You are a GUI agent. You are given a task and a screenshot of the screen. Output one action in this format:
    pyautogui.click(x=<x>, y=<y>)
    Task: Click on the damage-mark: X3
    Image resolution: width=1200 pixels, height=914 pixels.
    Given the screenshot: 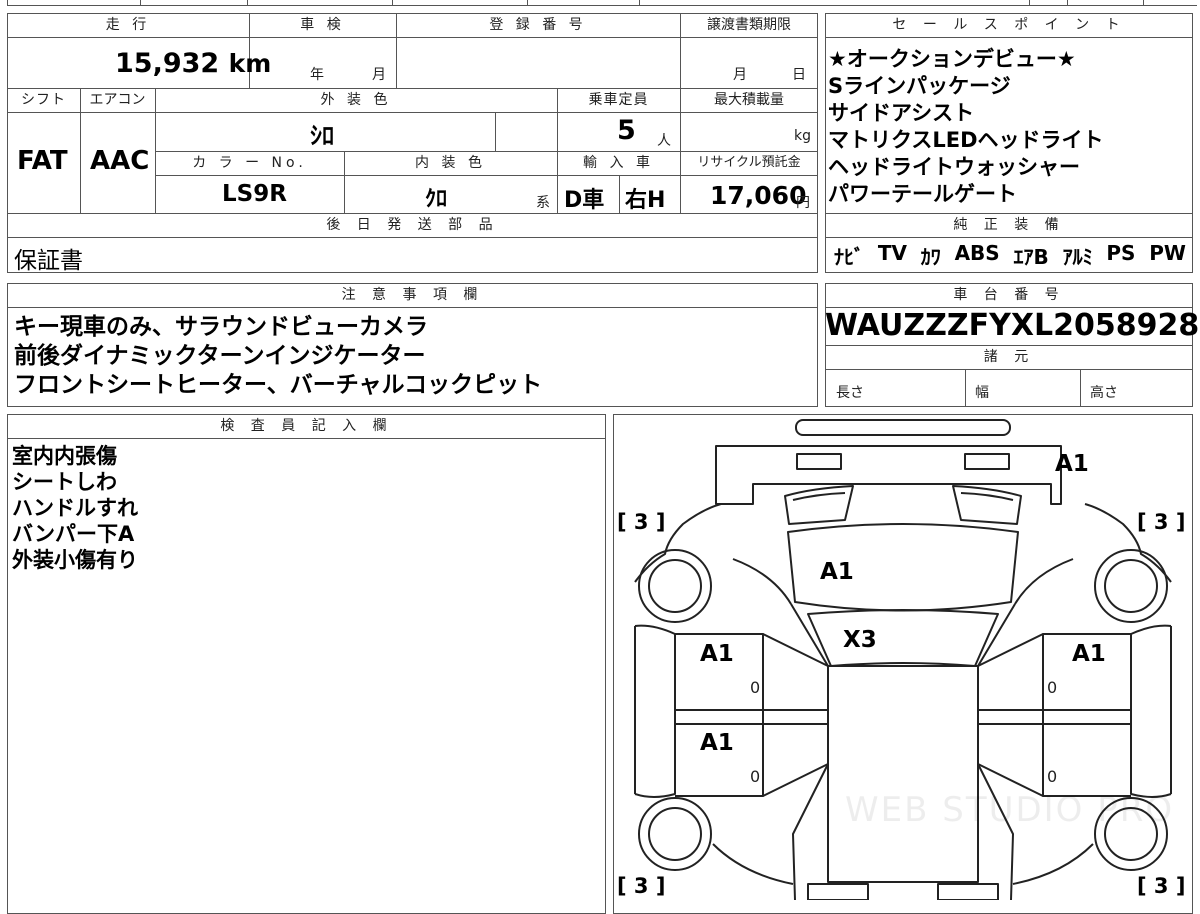 What is the action you would take?
    pyautogui.click(x=860, y=640)
    